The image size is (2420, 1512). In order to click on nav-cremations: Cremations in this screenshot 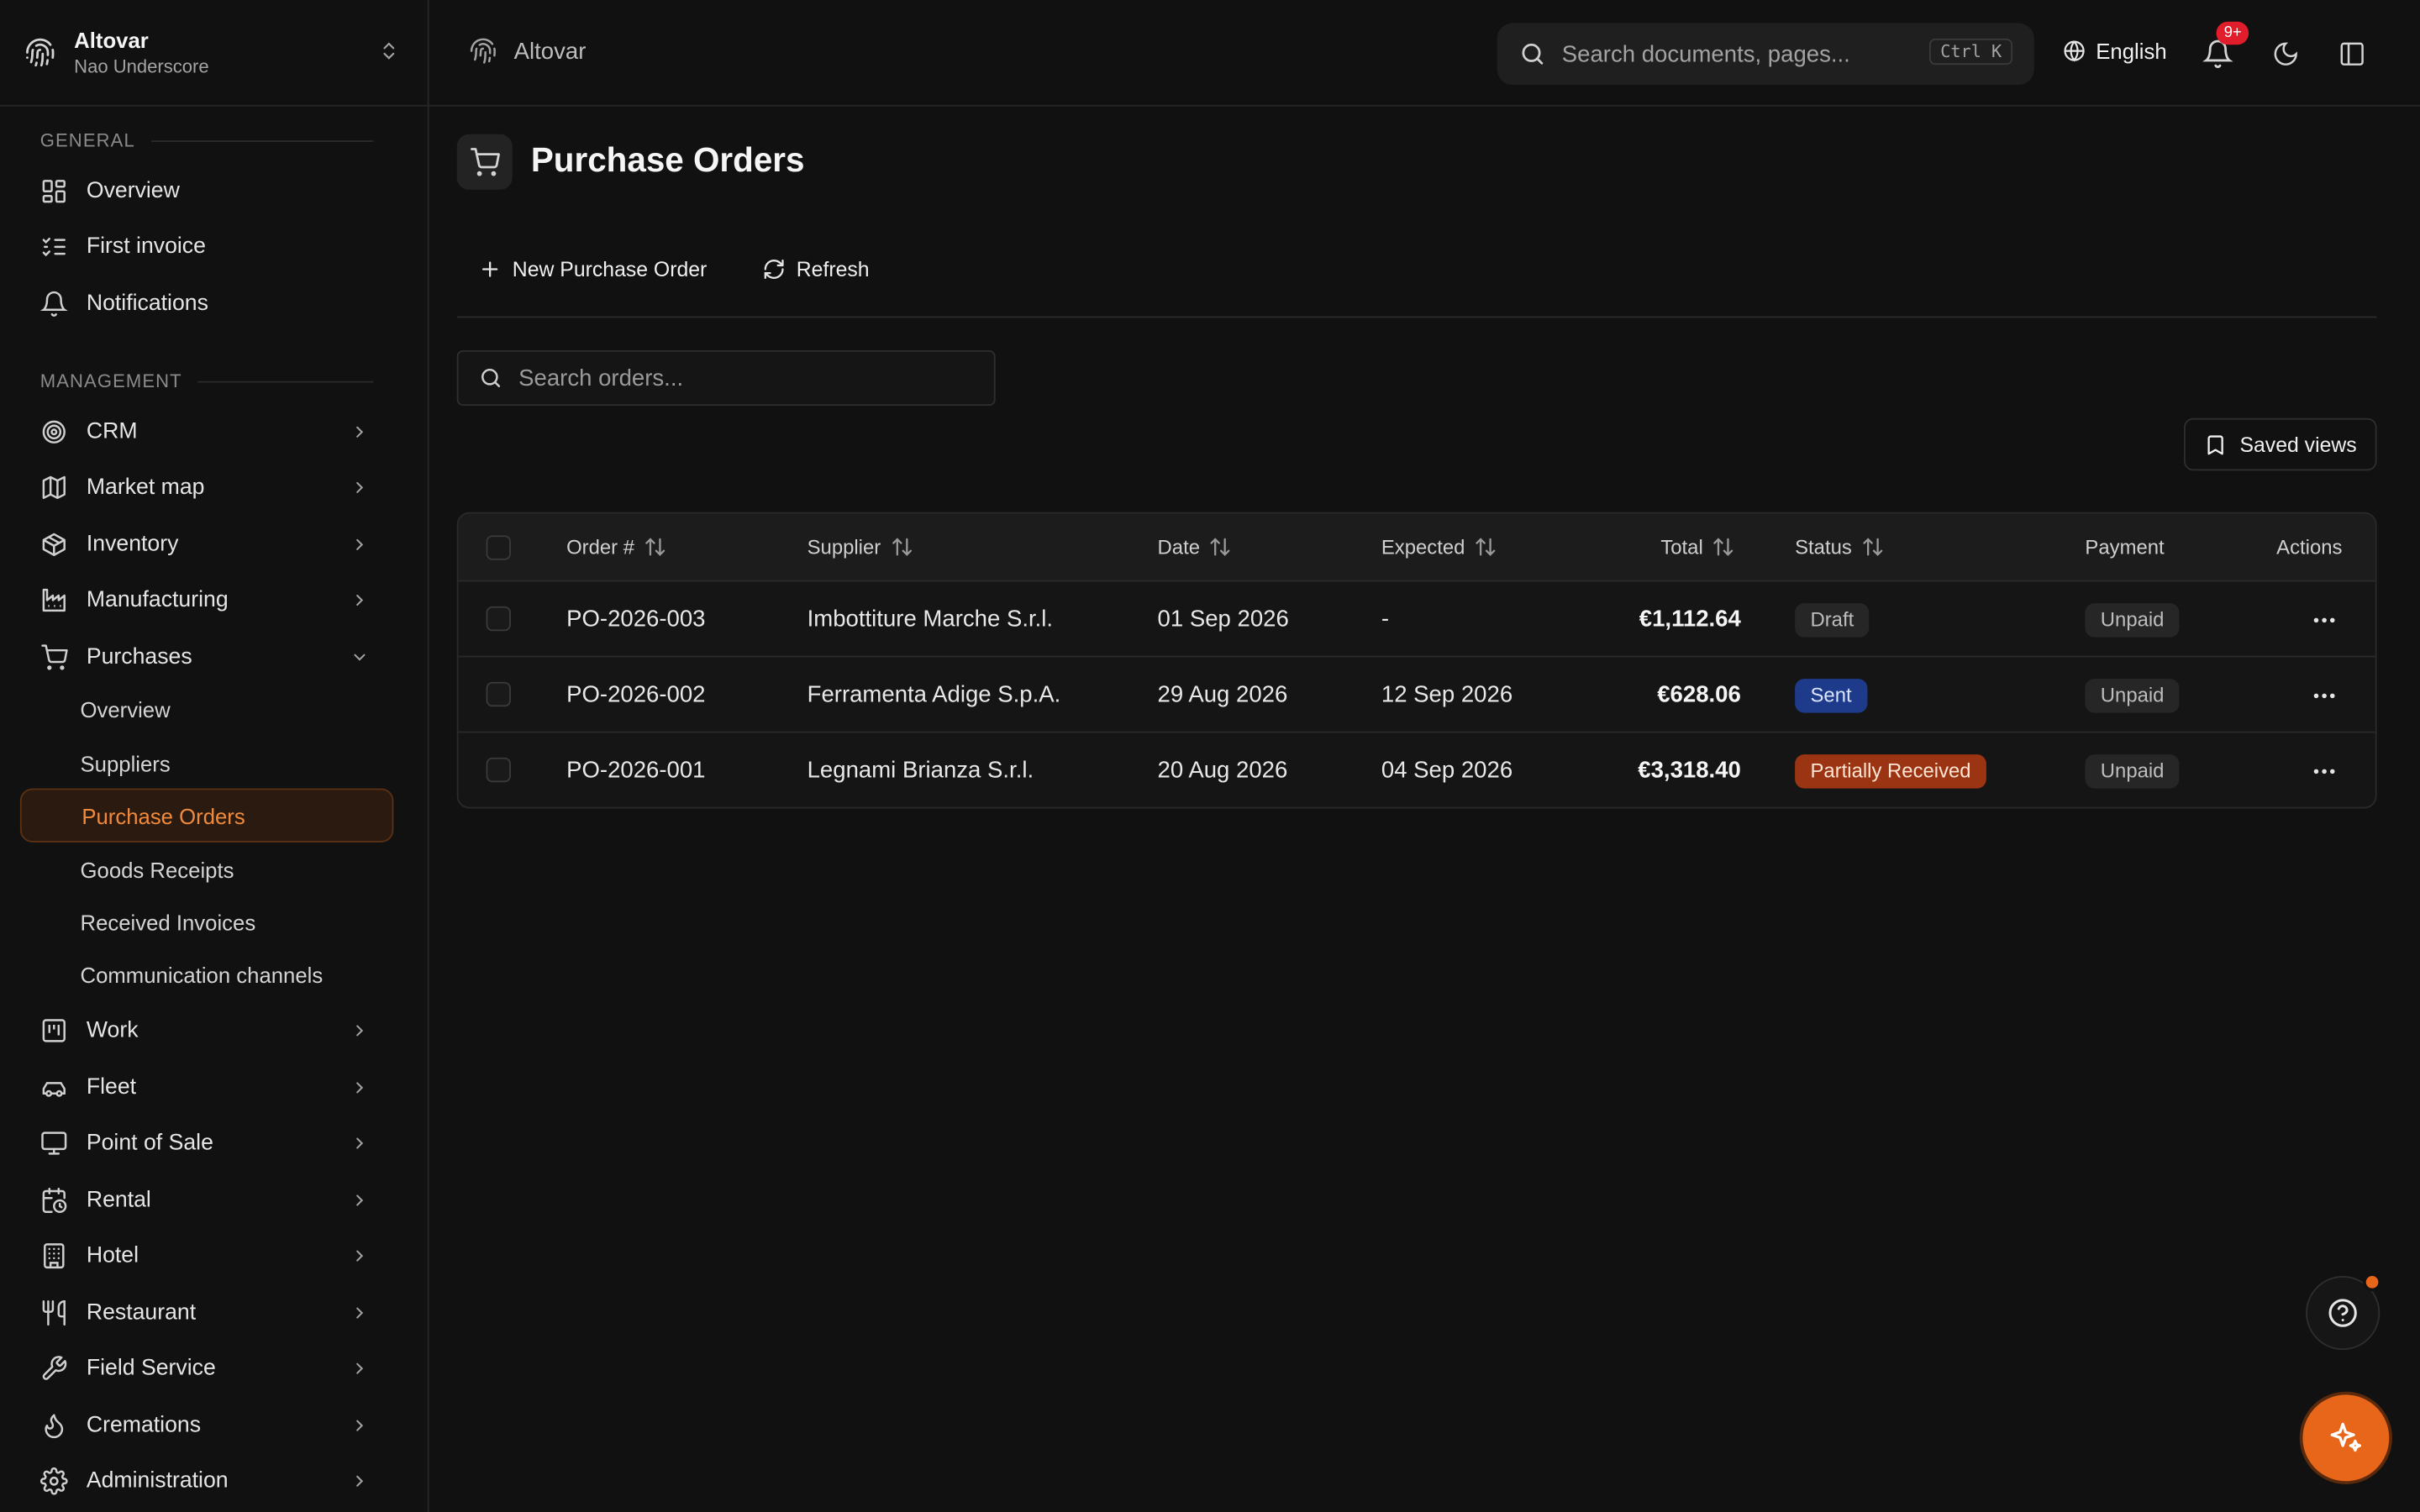, I will do `click(206, 1425)`.